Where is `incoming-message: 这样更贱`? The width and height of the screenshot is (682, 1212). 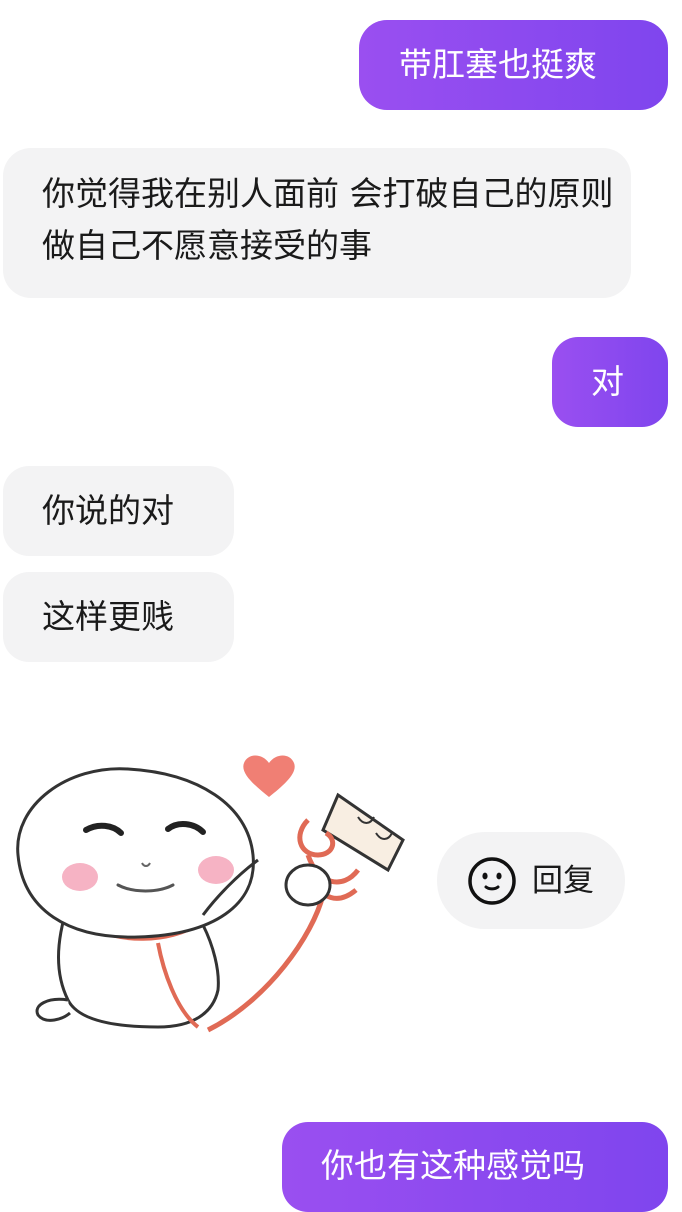
incoming-message: 这样更贱 is located at coordinates (118, 617).